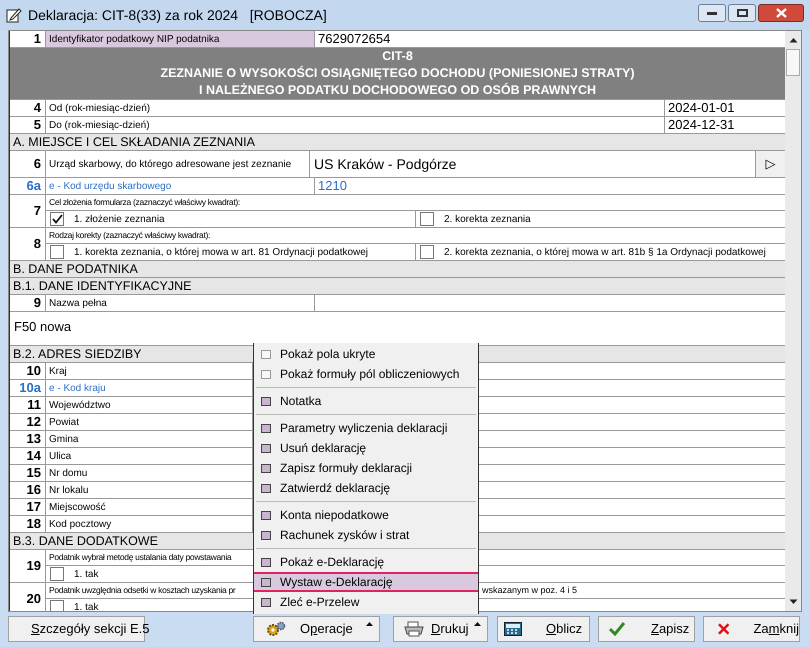  I want to click on scrollbar, so click(793, 321).